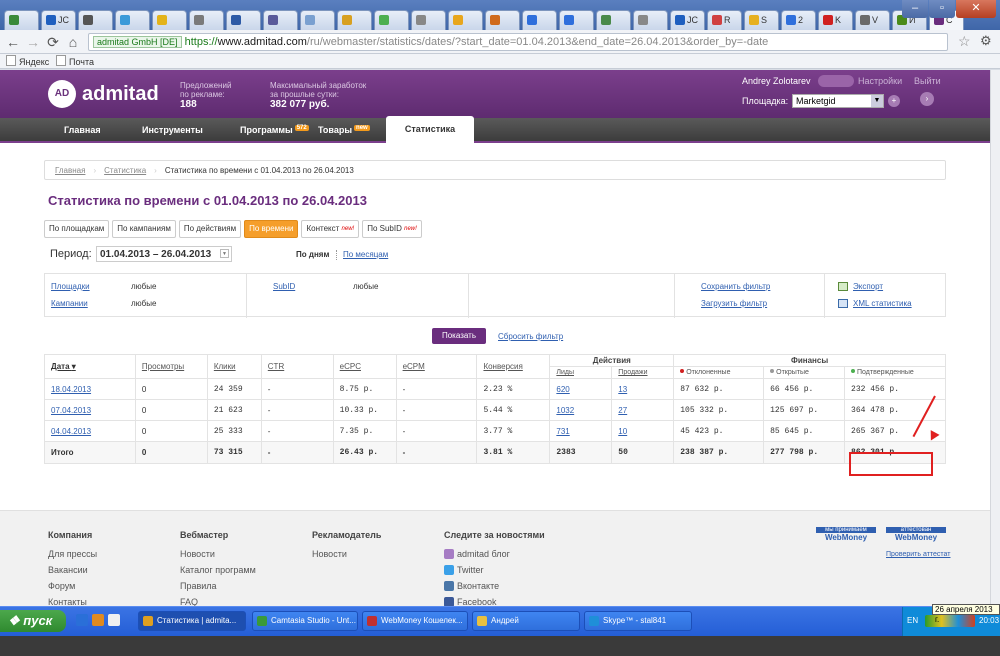 The height and width of the screenshot is (656, 1000). I want to click on footer-webmaster-link: Правила, so click(218, 586).